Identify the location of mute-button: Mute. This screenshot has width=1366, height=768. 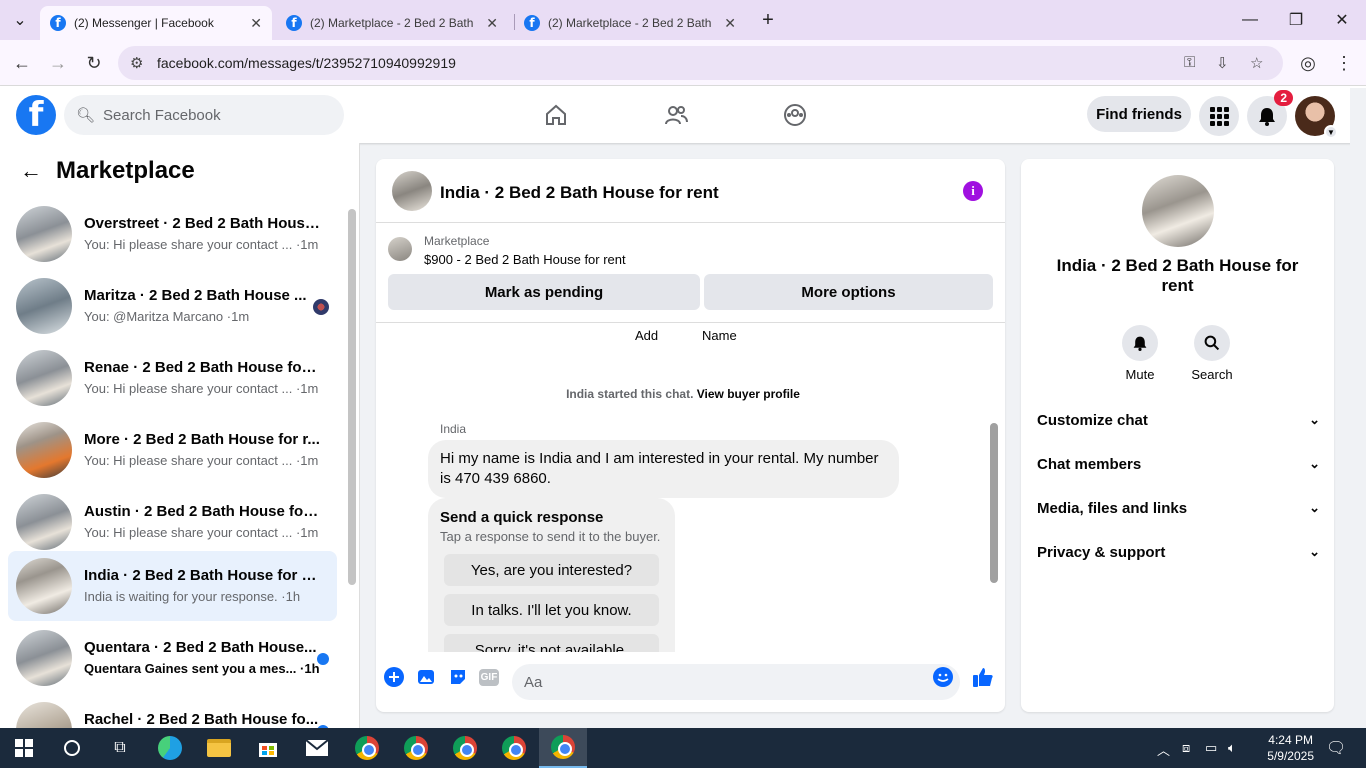
(1140, 353).